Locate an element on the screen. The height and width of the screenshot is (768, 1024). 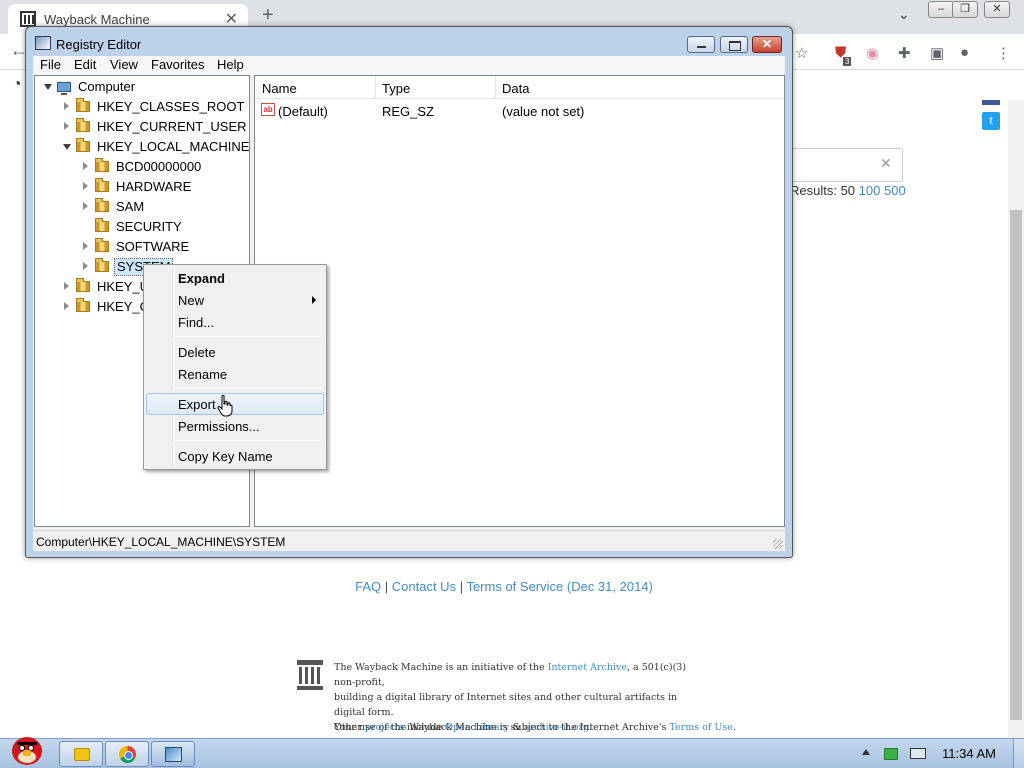
context-menu-label: Expand is located at coordinates (201, 278).